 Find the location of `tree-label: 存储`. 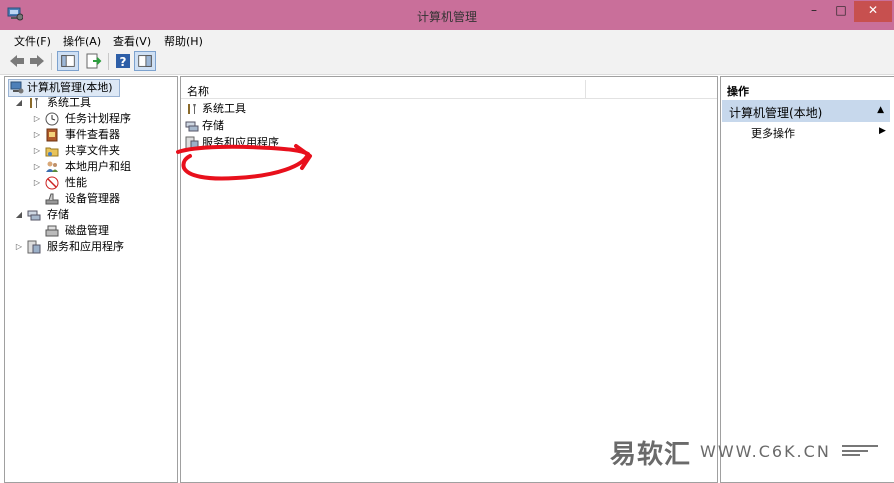

tree-label: 存储 is located at coordinates (58, 214).